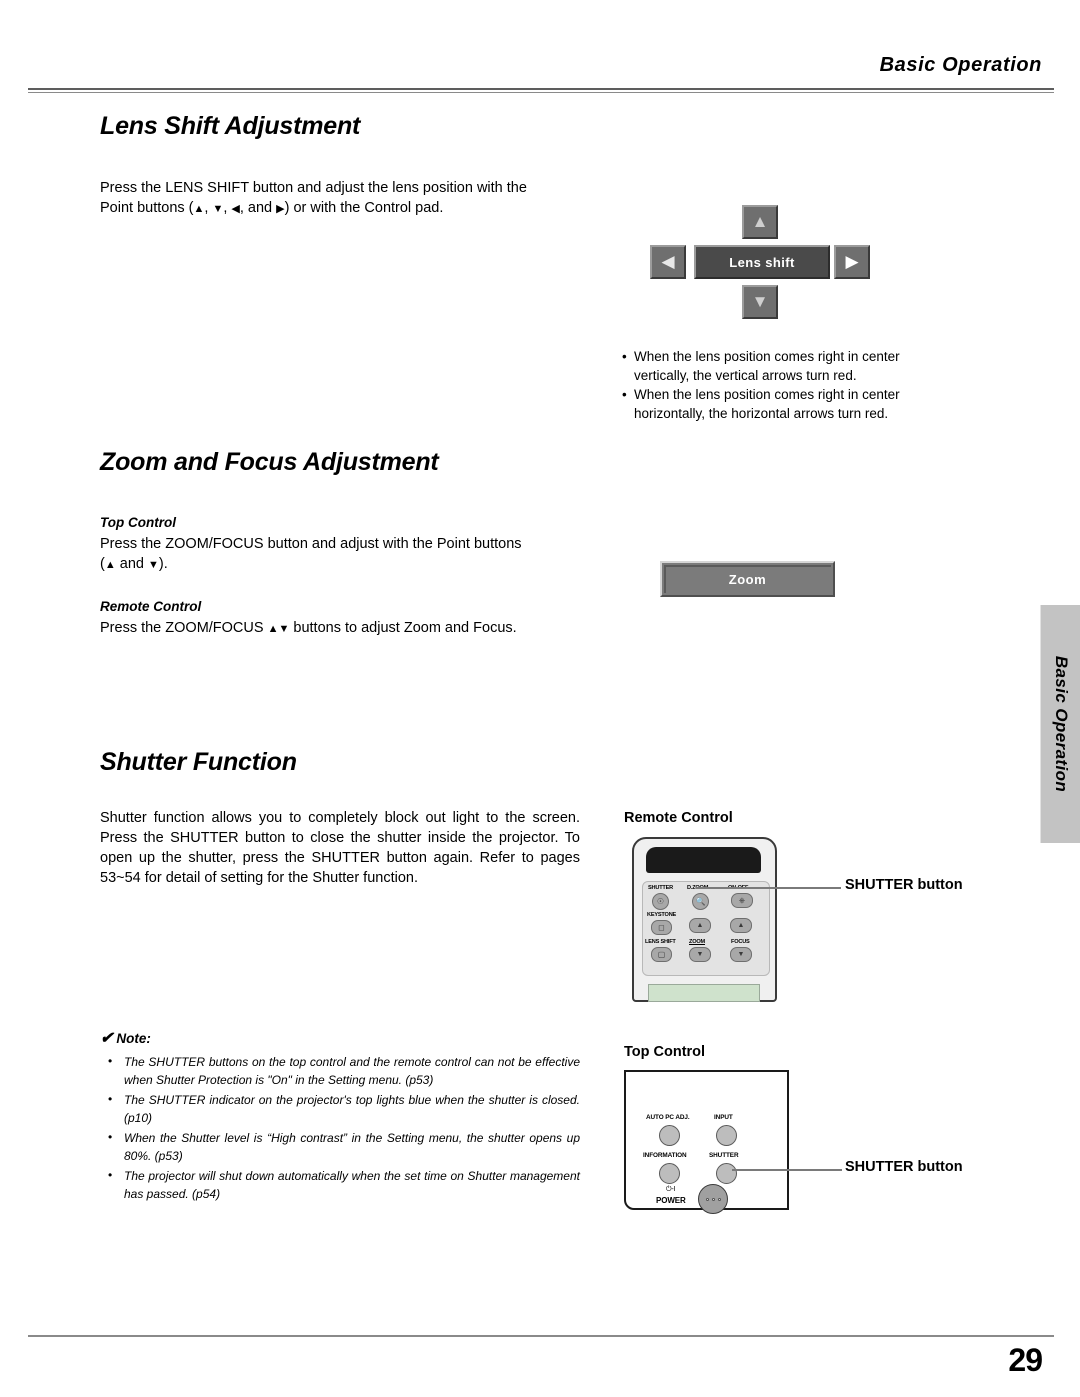 Image resolution: width=1080 pixels, height=1397 pixels. I want to click on remote-onoff-button: ⎈, so click(742, 900).